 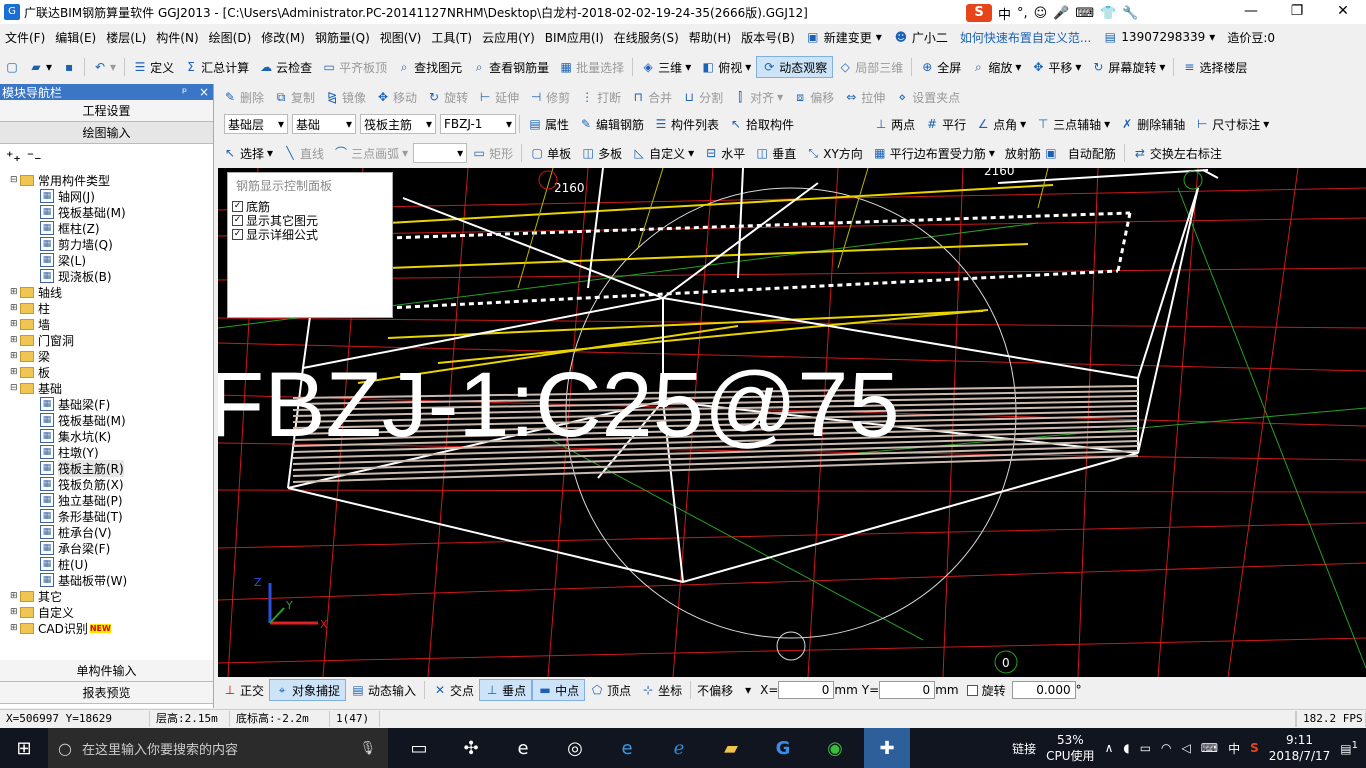 I want to click on minimize-button: —, so click(x=1251, y=12).